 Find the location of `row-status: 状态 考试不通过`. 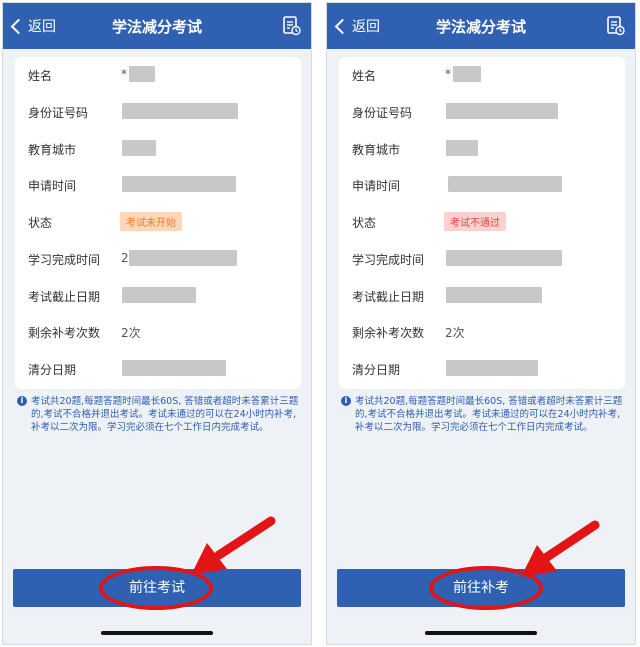

row-status: 状态 考试不通过 is located at coordinates (482, 222).